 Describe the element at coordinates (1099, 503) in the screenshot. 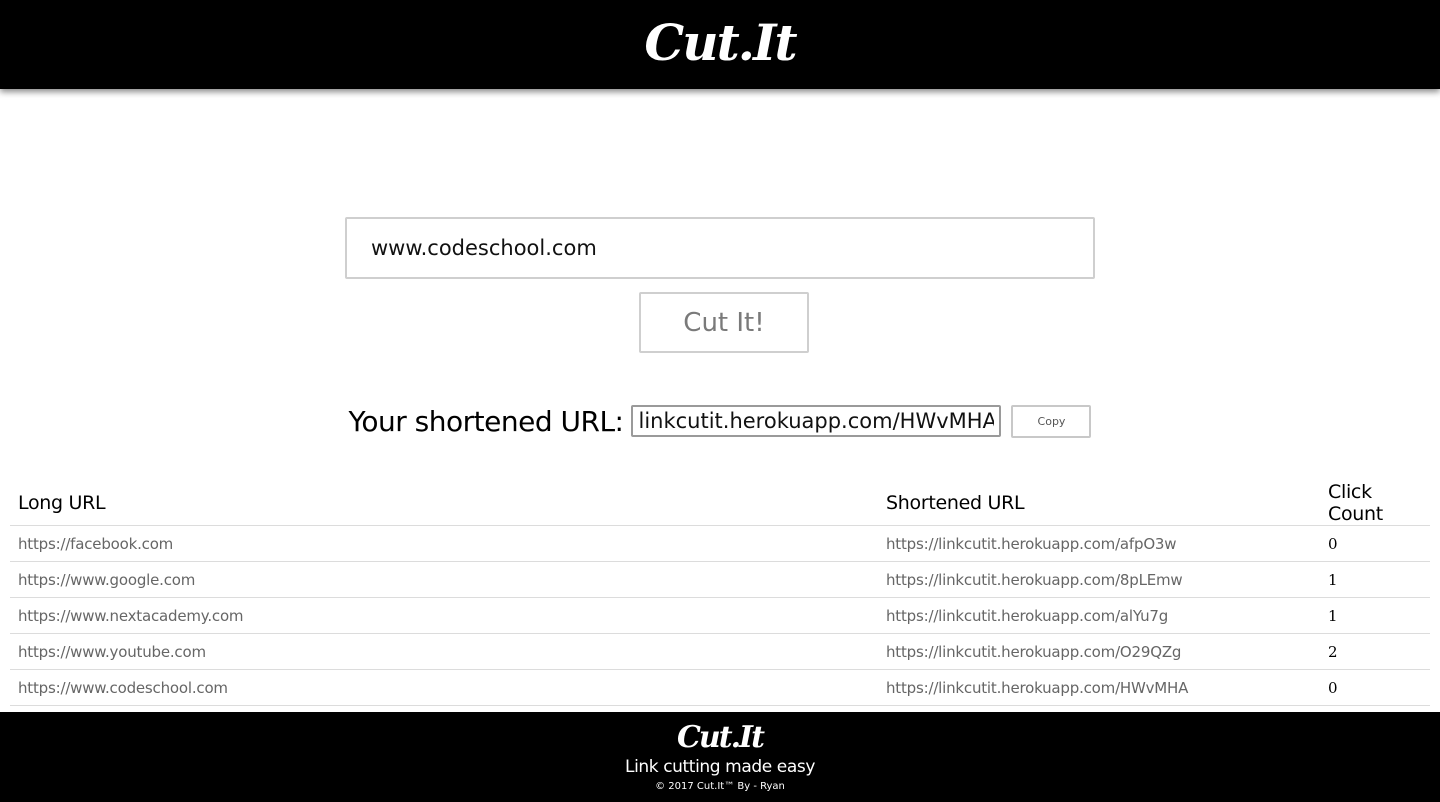

I see `column-header-shortened-url: Shortened URL` at that location.